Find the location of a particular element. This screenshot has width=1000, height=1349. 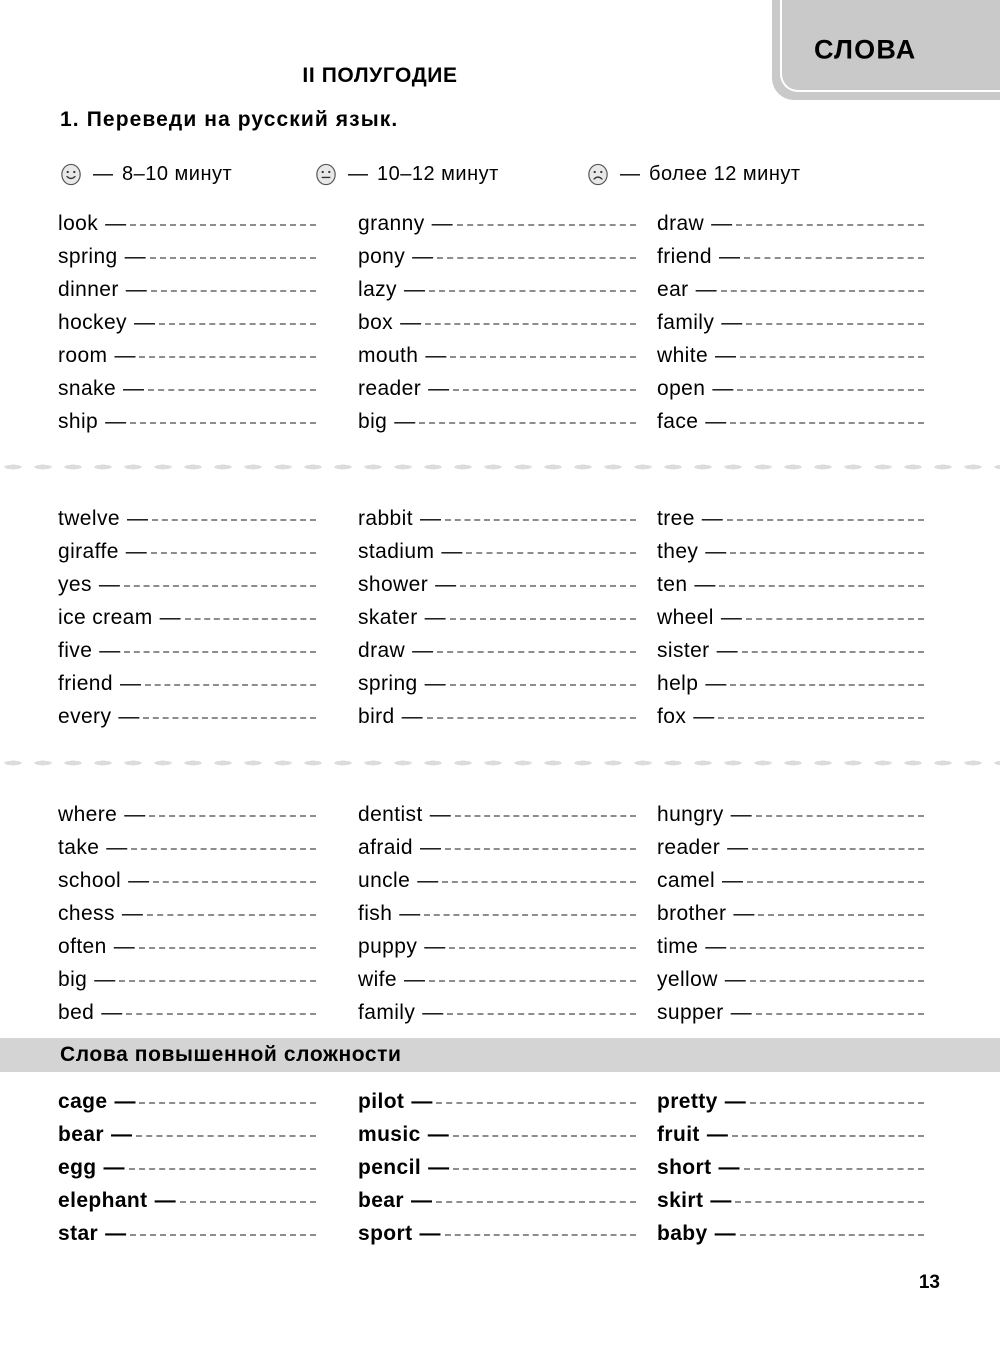

word-label: supper is located at coordinates (690, 1012).